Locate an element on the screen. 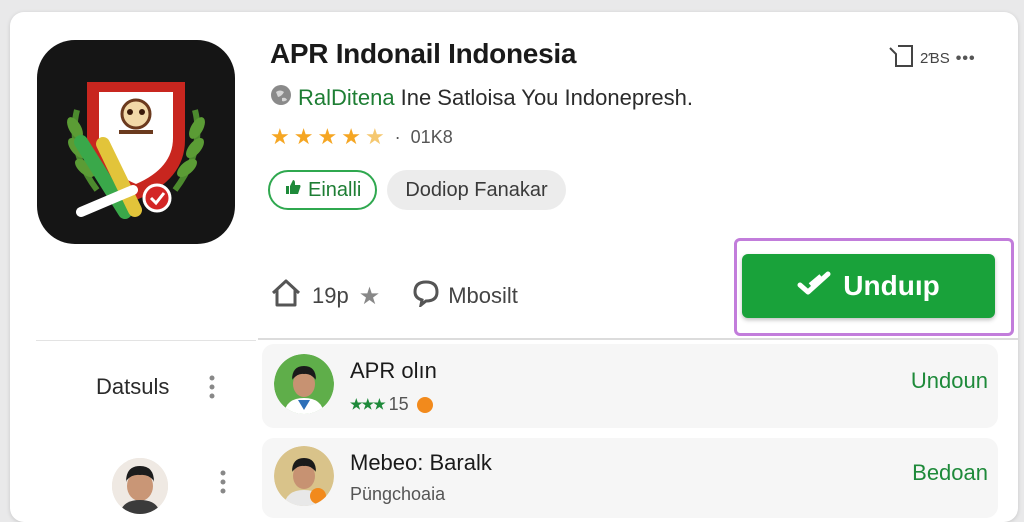 The width and height of the screenshot is (1024, 522). developer-name: RalDitena is located at coordinates (346, 98).